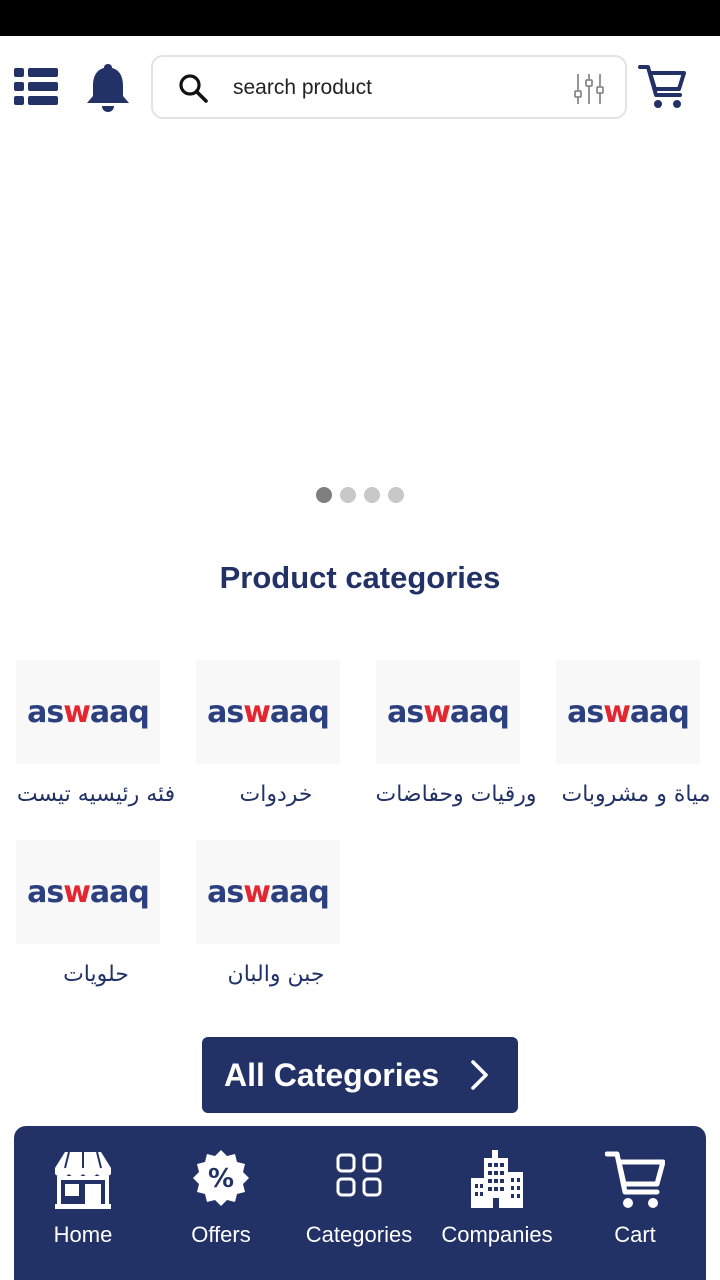 The width and height of the screenshot is (720, 1280). What do you see at coordinates (359, 1234) in the screenshot?
I see `nav-categories-label: Categories` at bounding box center [359, 1234].